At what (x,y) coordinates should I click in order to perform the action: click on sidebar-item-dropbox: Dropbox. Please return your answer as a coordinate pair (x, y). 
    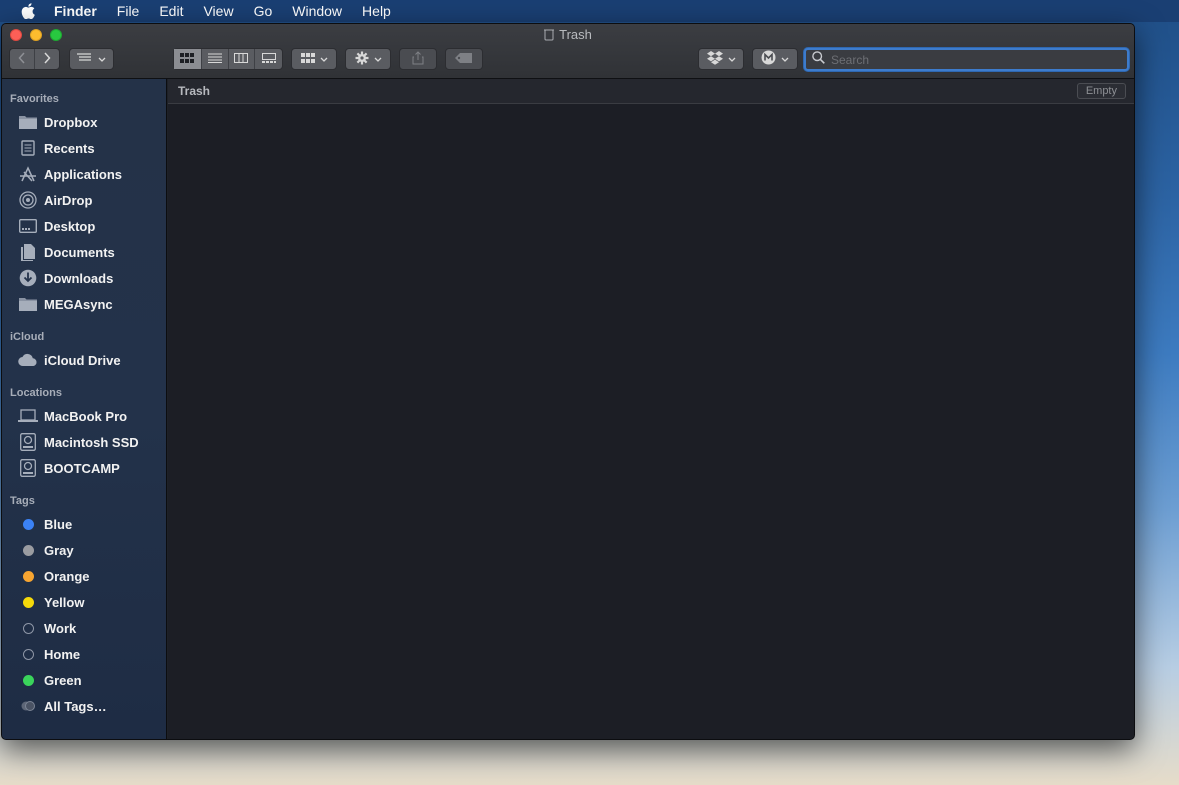
    Looking at the image, I should click on (84, 122).